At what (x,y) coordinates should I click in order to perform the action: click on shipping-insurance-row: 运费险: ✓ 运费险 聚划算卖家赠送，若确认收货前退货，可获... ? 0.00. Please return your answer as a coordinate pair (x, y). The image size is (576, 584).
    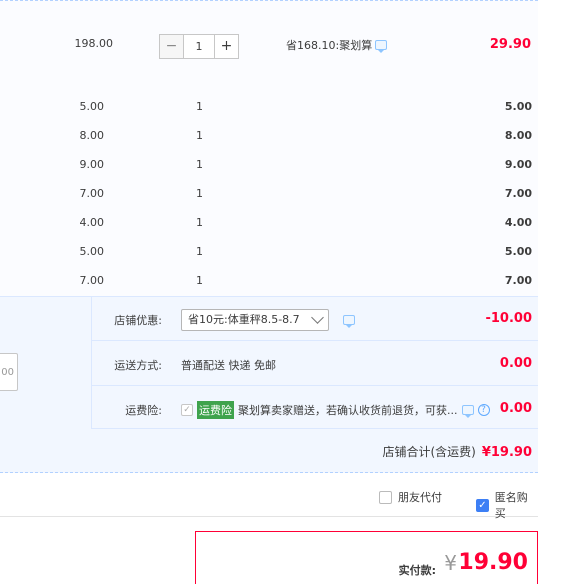
    Looking at the image, I should click on (315, 408).